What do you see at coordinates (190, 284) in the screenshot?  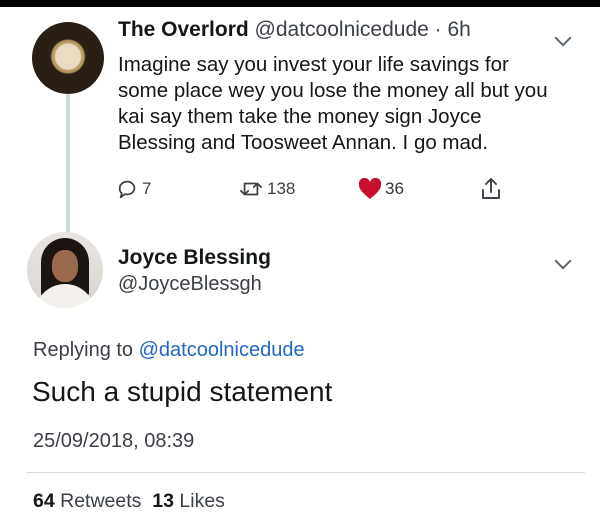 I see `tweet2-handle: @JoyceBlessgh` at bounding box center [190, 284].